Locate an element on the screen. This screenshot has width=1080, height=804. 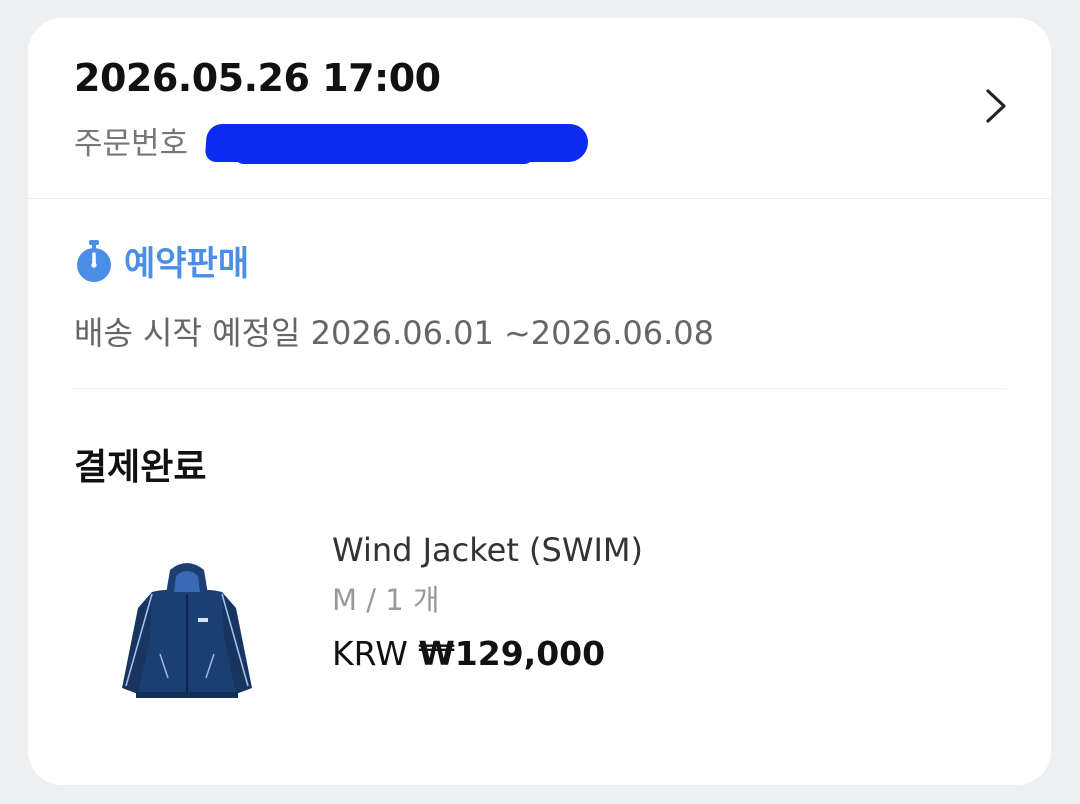
preorder-row: 예약판매 is located at coordinates (161, 260).